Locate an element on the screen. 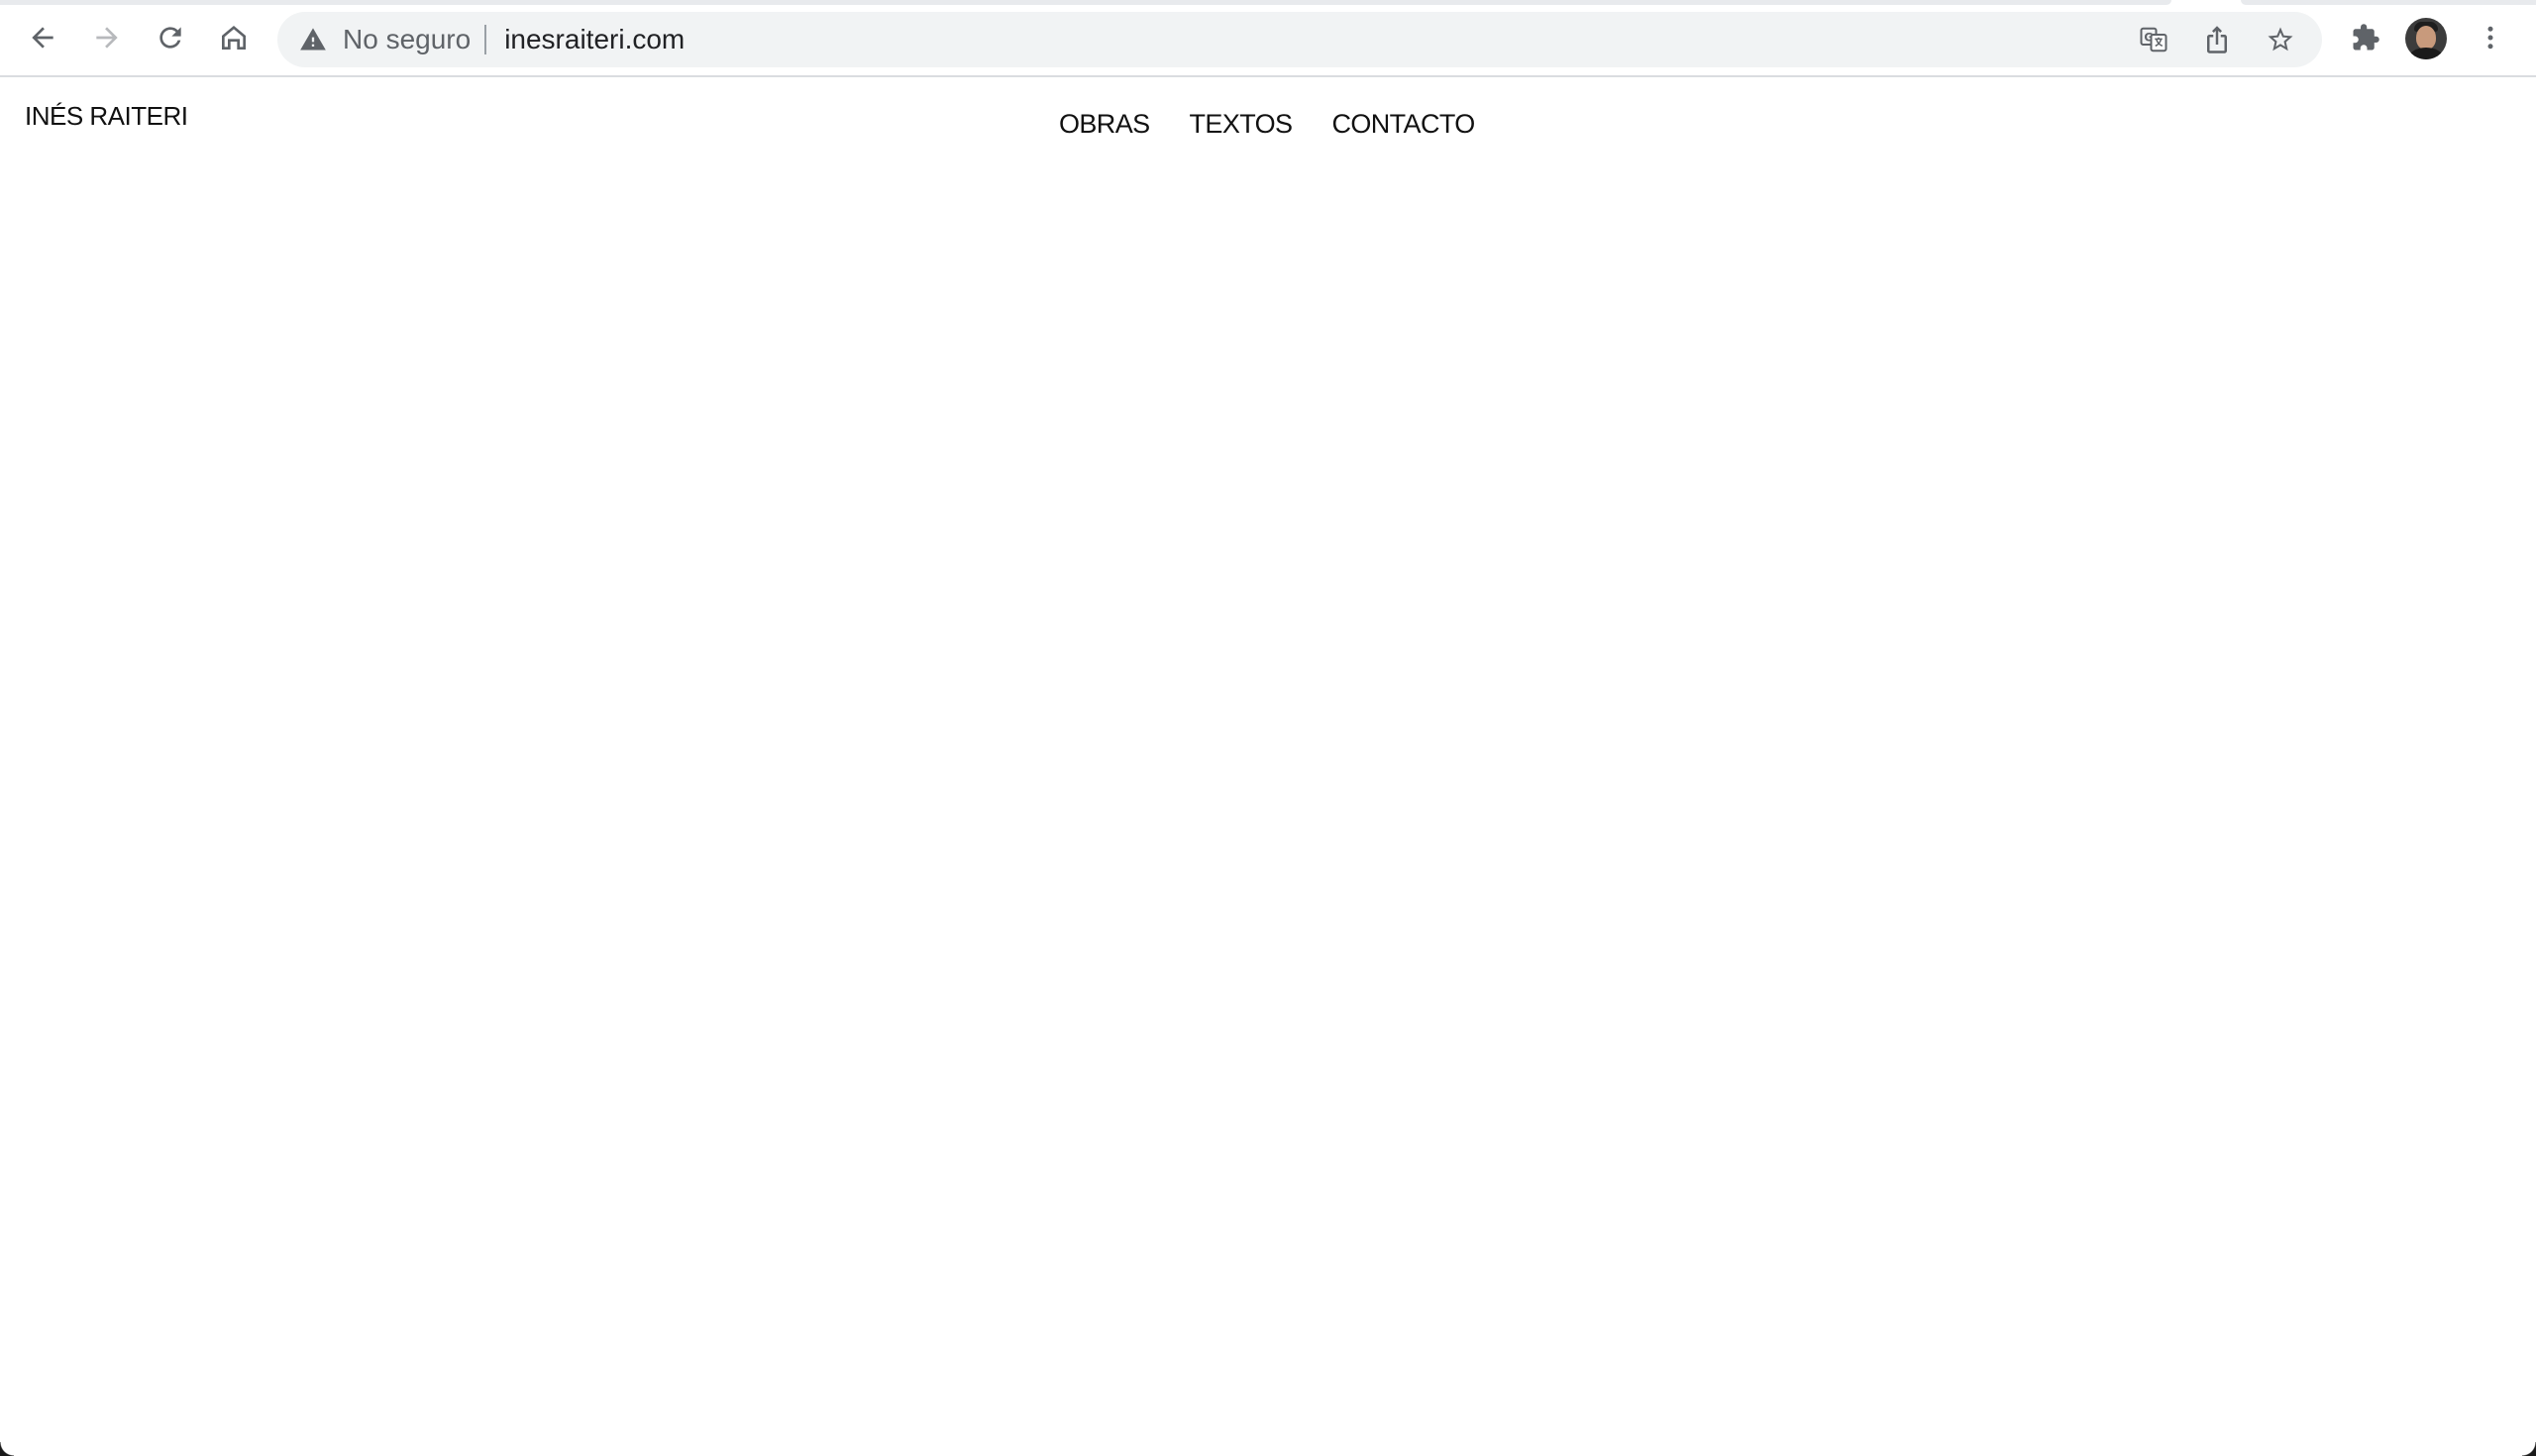 This screenshot has height=1456, width=2536. browser-menu-button is located at coordinates (2490, 37).